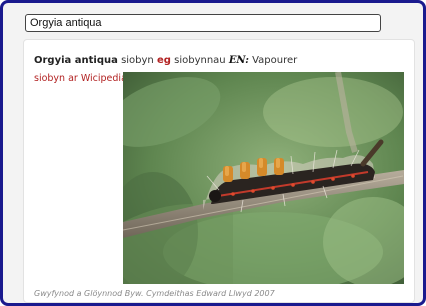  What do you see at coordinates (200, 60) in the screenshot?
I see `welsh-plural: siobynnau` at bounding box center [200, 60].